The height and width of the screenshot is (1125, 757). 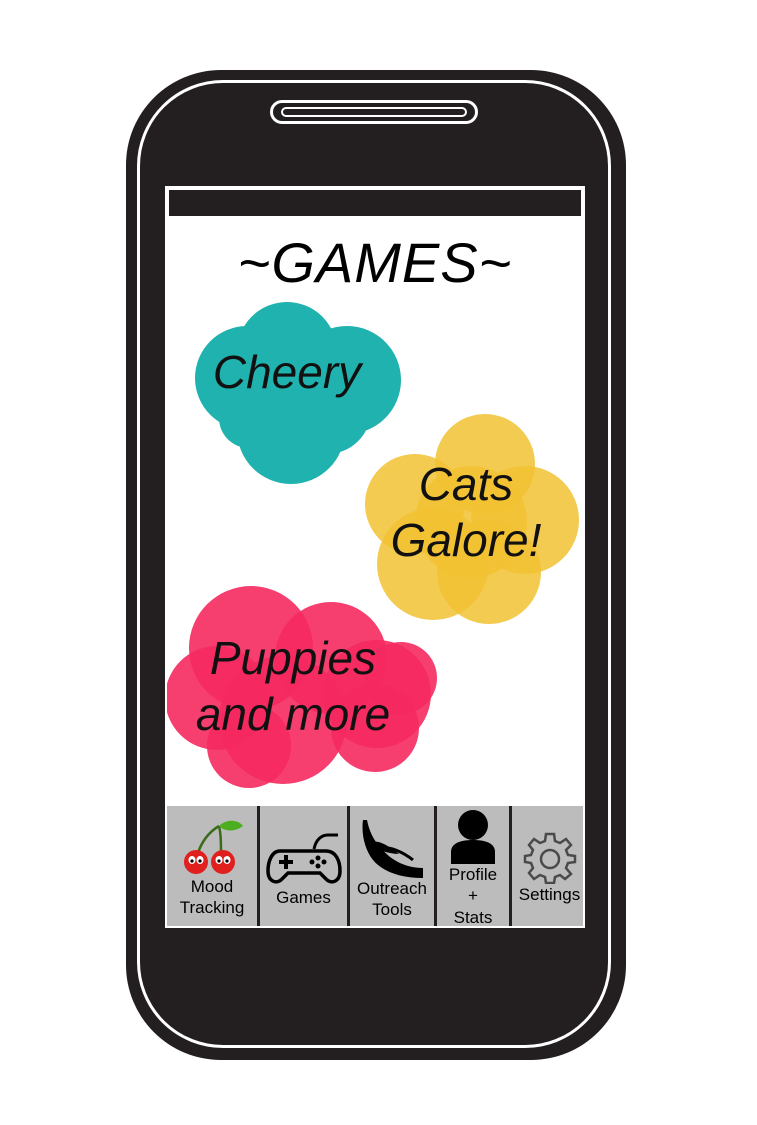 What do you see at coordinates (473, 837) in the screenshot?
I see `person-icon` at bounding box center [473, 837].